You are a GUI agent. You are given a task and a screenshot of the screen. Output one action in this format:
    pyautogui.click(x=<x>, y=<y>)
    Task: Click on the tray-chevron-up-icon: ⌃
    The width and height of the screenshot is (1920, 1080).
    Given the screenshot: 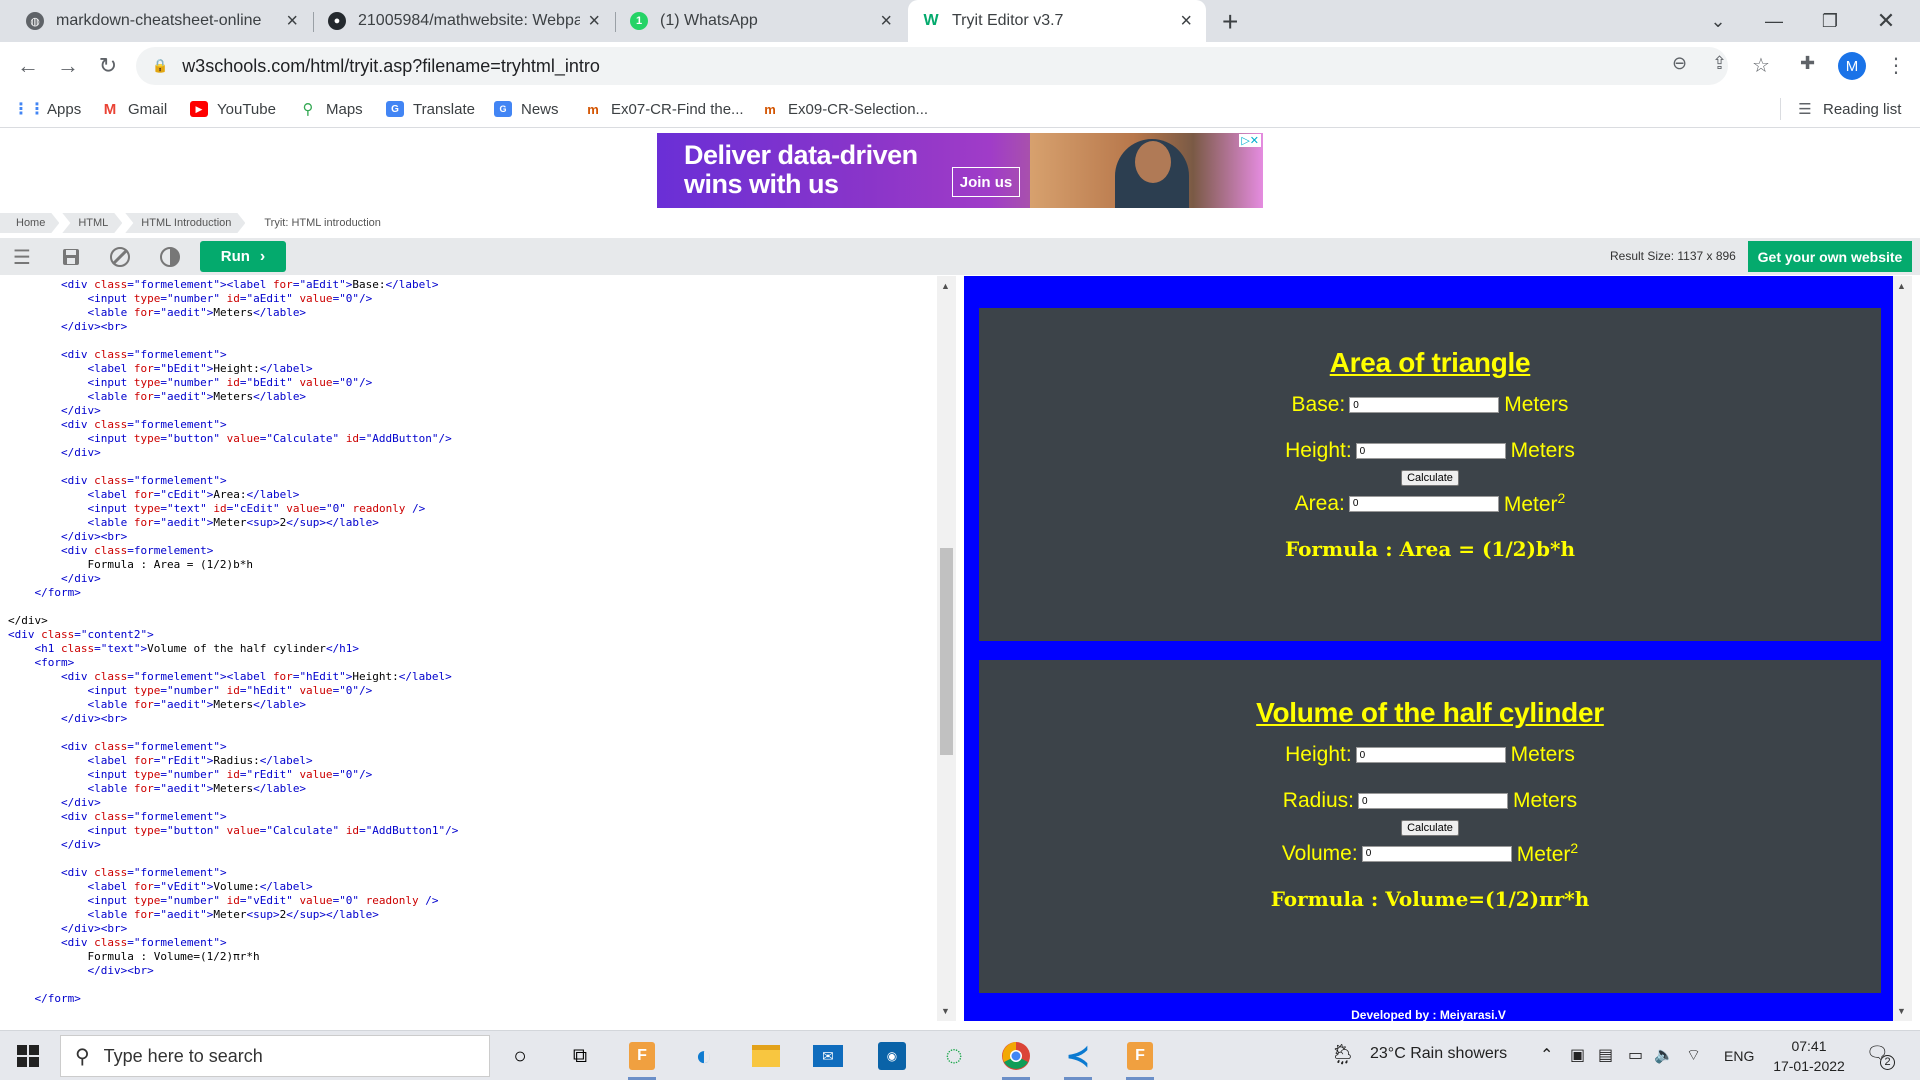 What is the action you would take?
    pyautogui.click(x=1546, y=1055)
    